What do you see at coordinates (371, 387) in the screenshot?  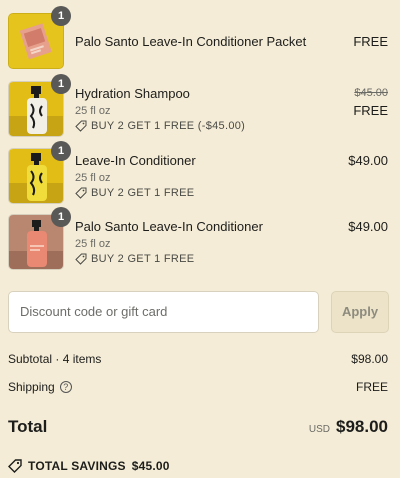 I see `shipping-value: FREE` at bounding box center [371, 387].